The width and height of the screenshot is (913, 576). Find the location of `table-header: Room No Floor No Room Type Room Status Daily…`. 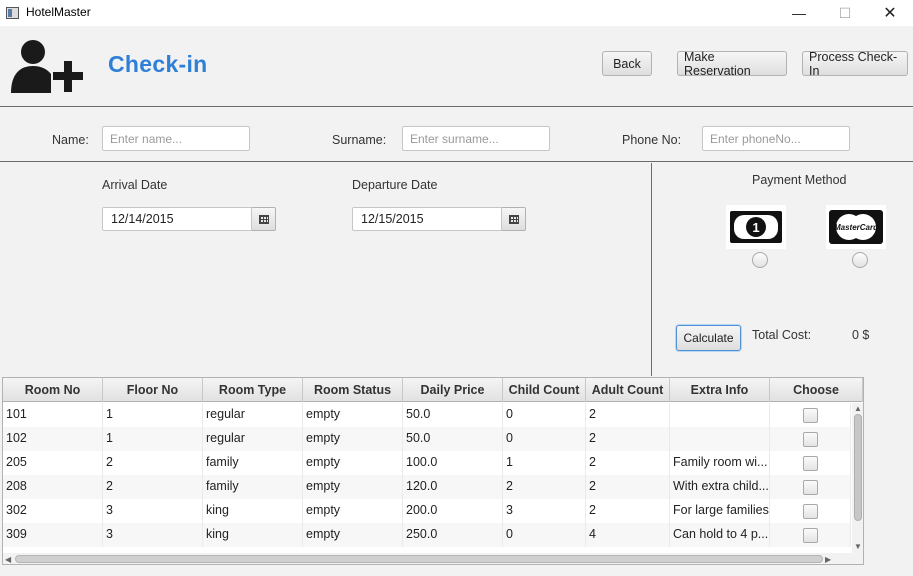

table-header: Room No Floor No Room Type Room Status Daily… is located at coordinates (433, 390).